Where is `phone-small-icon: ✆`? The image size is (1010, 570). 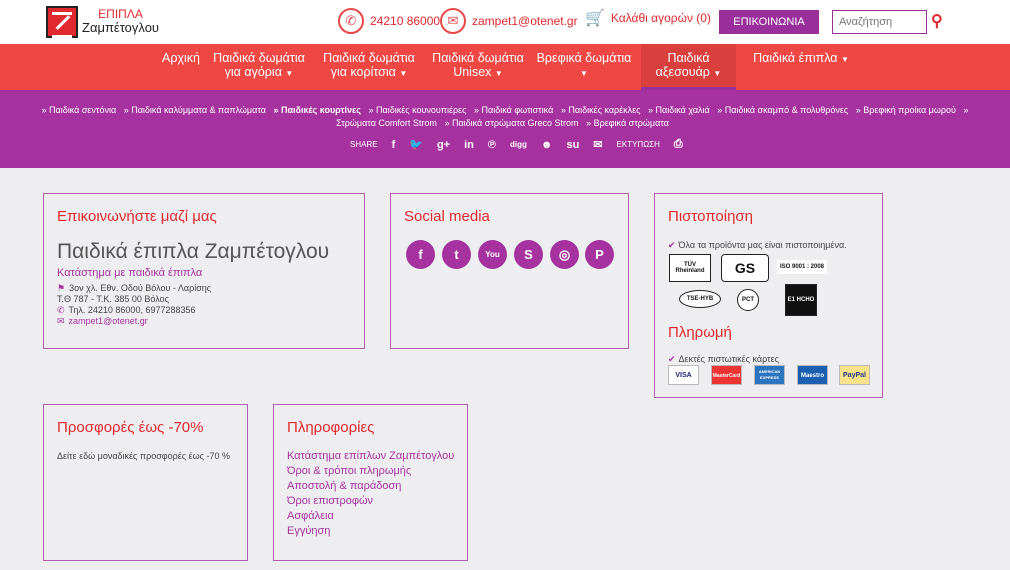
phone-small-icon: ✆ is located at coordinates (61, 310).